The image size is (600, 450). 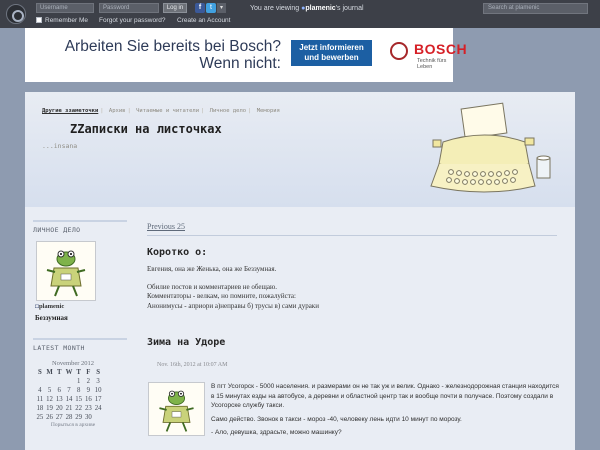 What do you see at coordinates (69, 372) in the screenshot?
I see `weekday: W` at bounding box center [69, 372].